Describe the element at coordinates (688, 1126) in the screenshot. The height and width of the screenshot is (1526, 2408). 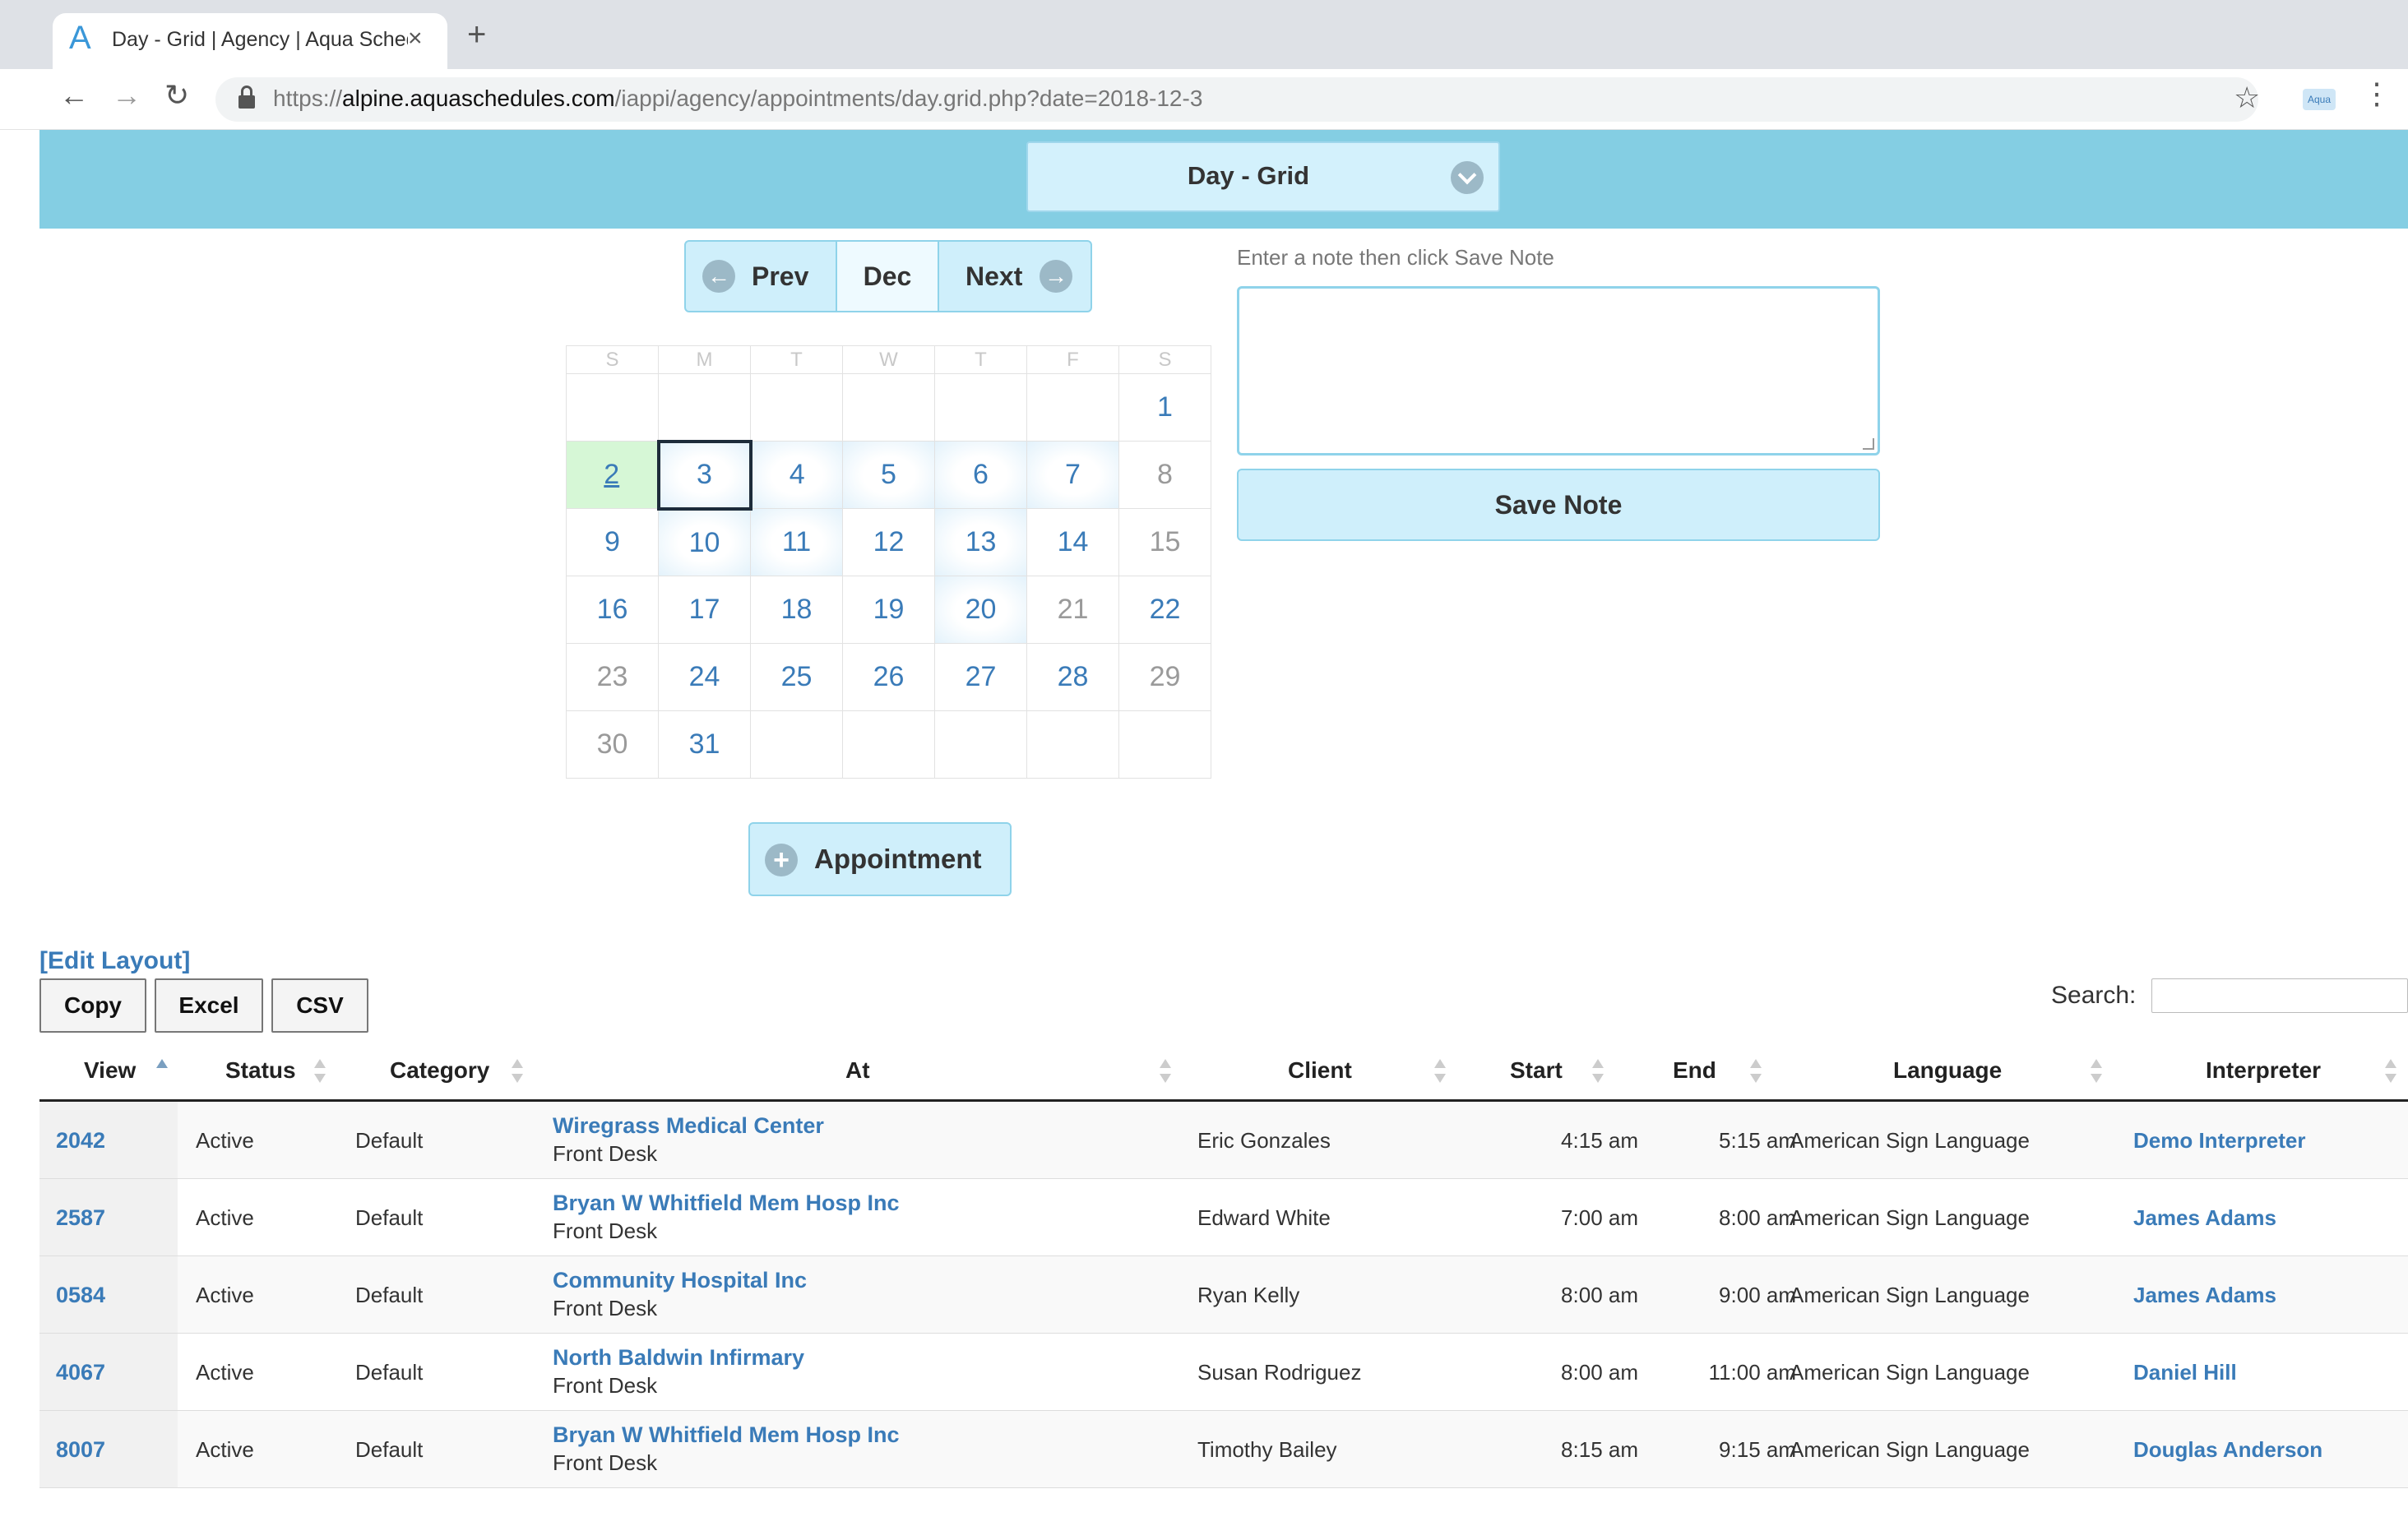
I see `location-link: Wiregrass Medical Center` at that location.